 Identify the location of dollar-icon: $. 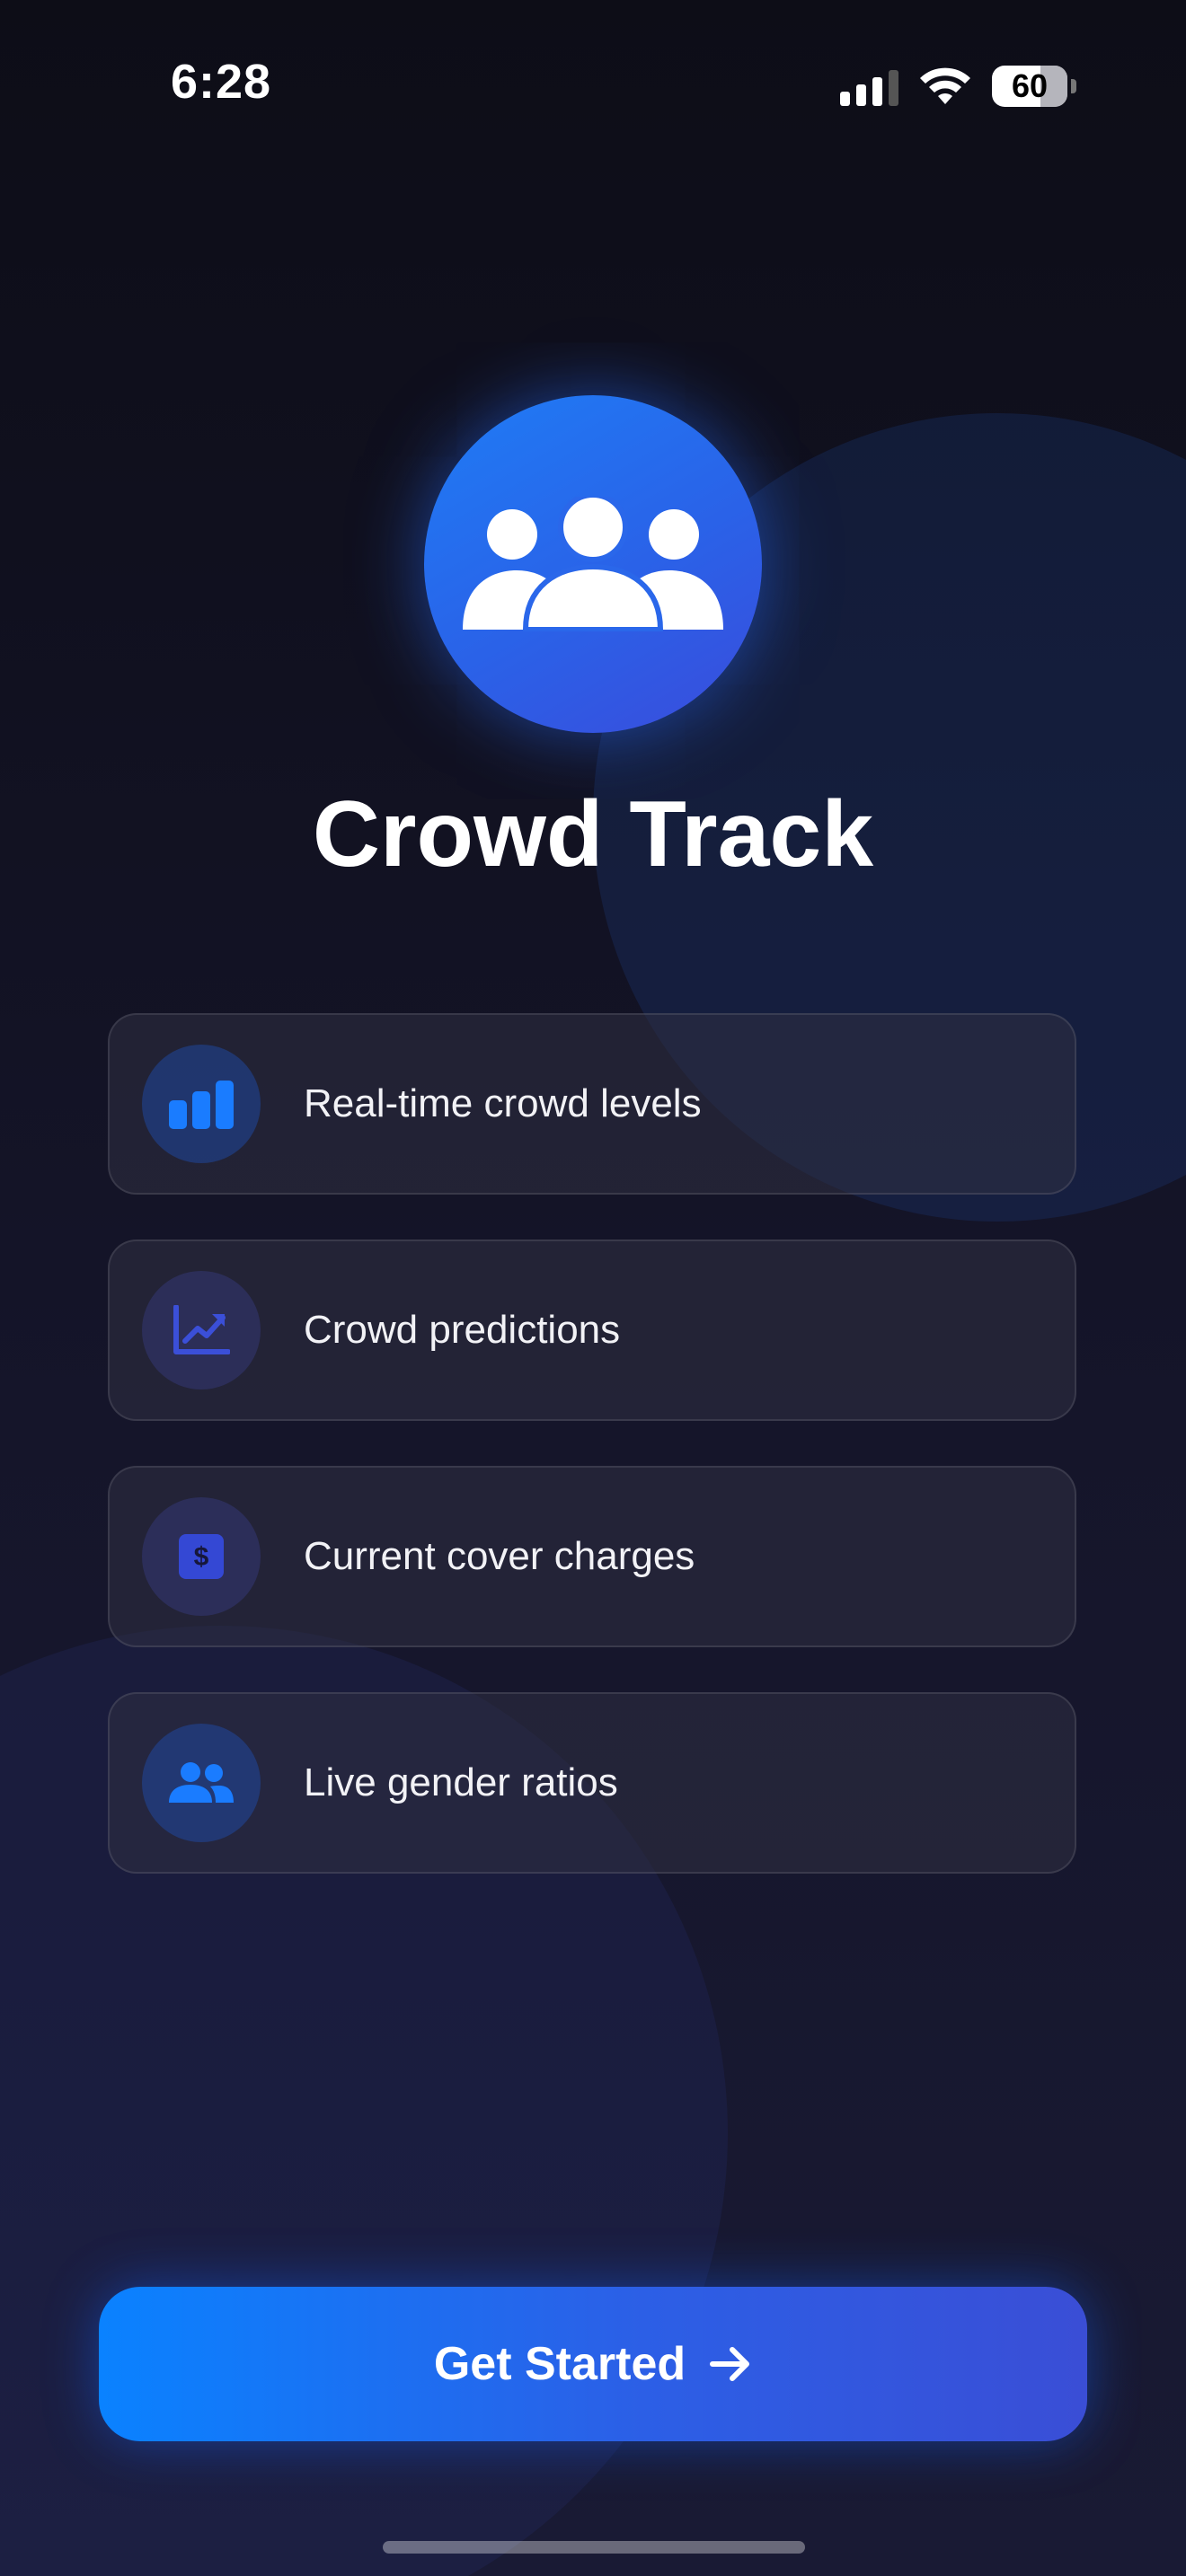
(201, 1556).